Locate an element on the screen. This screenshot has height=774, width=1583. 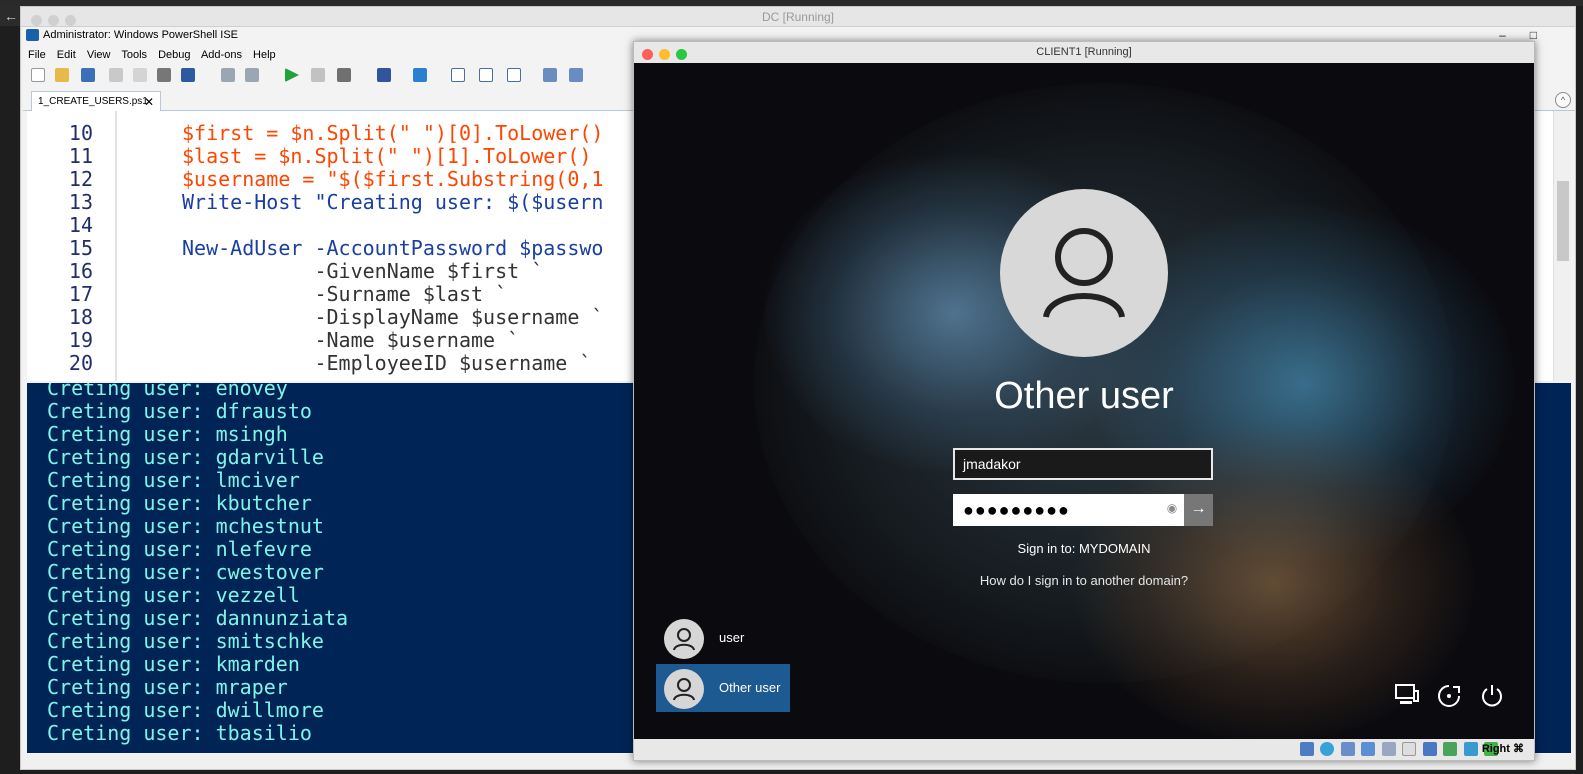
login-heading: Other user is located at coordinates (1084, 396).